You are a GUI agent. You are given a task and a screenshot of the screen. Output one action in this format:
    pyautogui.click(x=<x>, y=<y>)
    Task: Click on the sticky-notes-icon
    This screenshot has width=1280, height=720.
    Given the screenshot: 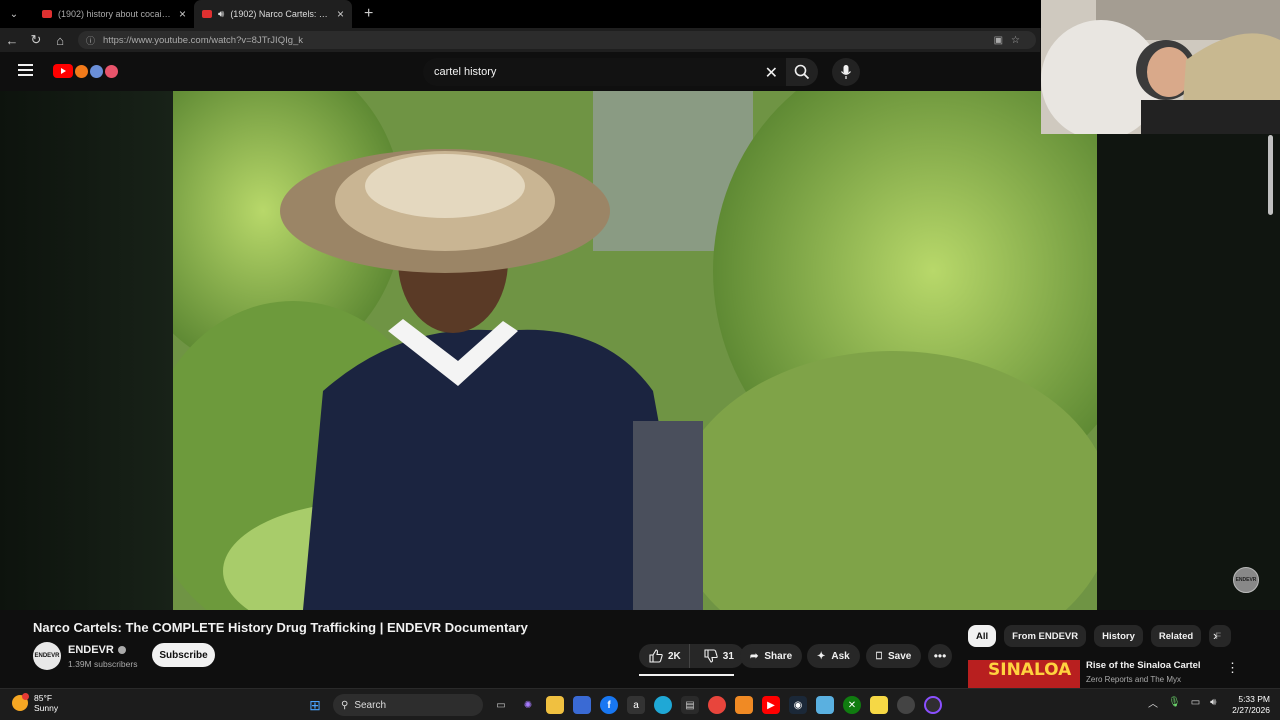 What is the action you would take?
    pyautogui.click(x=879, y=705)
    